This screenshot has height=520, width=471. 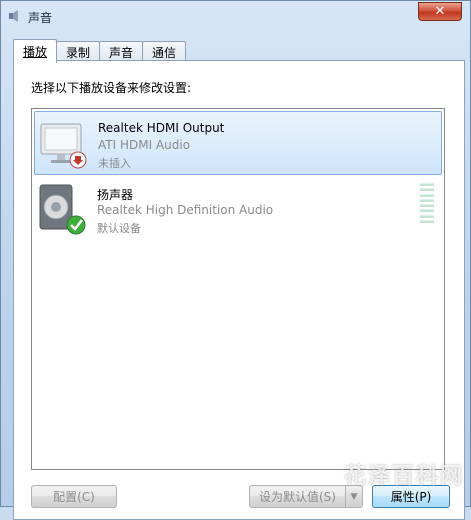 What do you see at coordinates (63, 146) in the screenshot?
I see `monitor-icon` at bounding box center [63, 146].